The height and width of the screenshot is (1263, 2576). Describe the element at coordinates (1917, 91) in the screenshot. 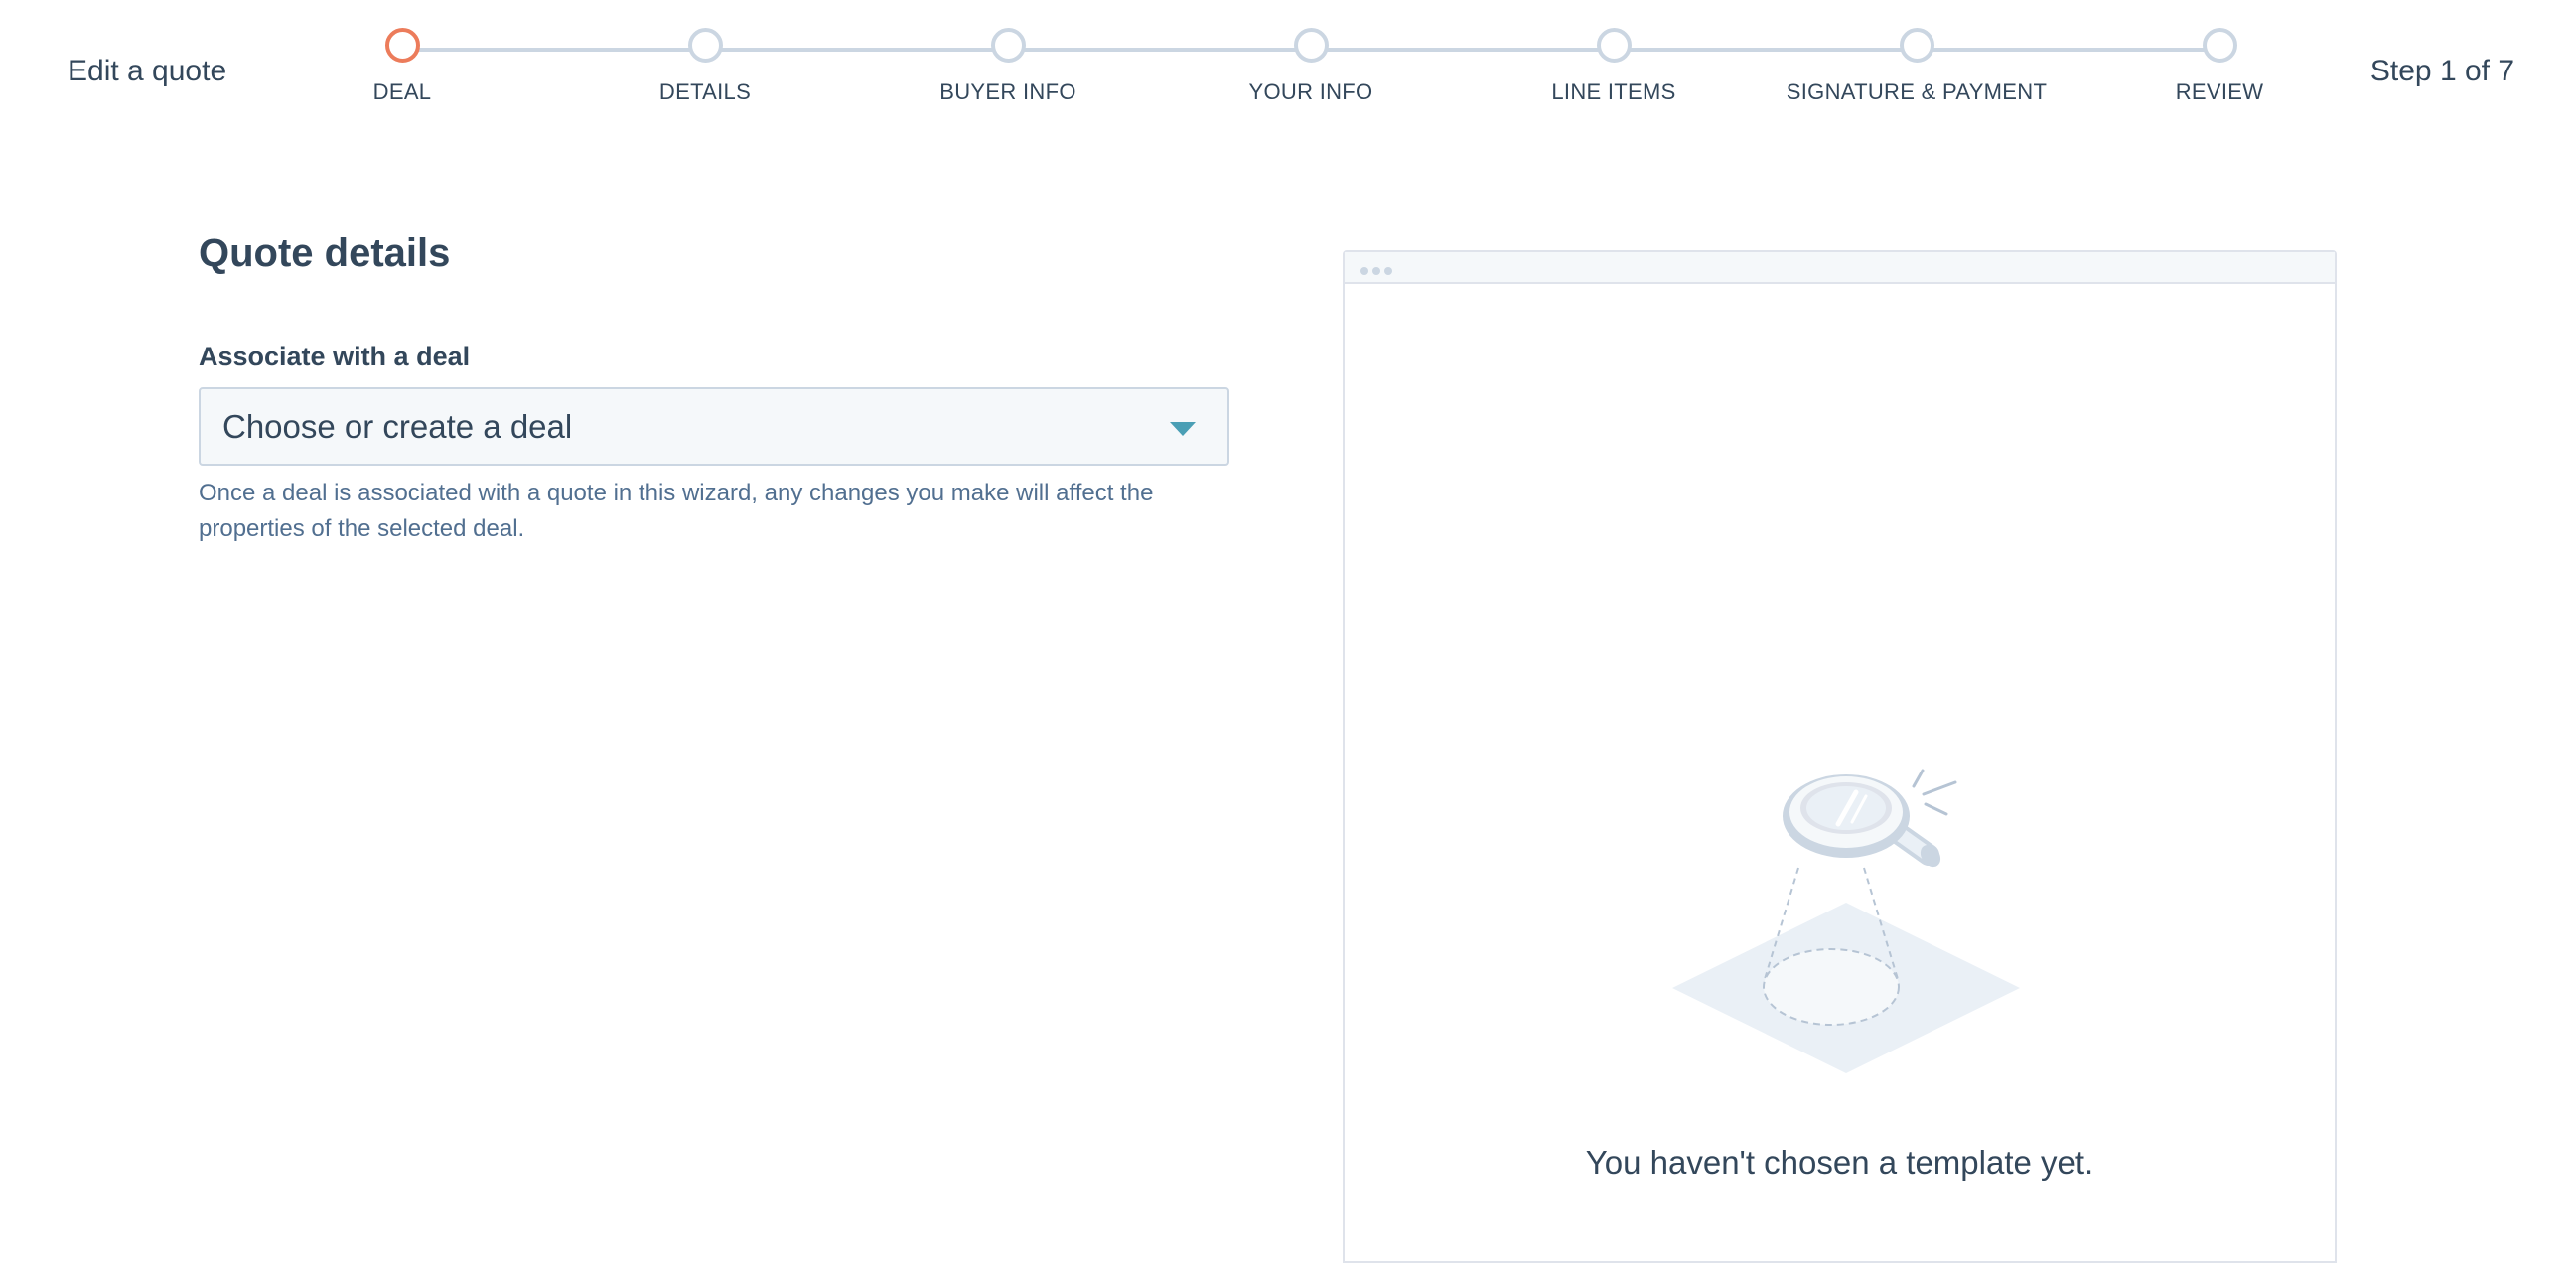

I see `step-signature-payment-label: SIGNATURE & PAYMENT` at that location.